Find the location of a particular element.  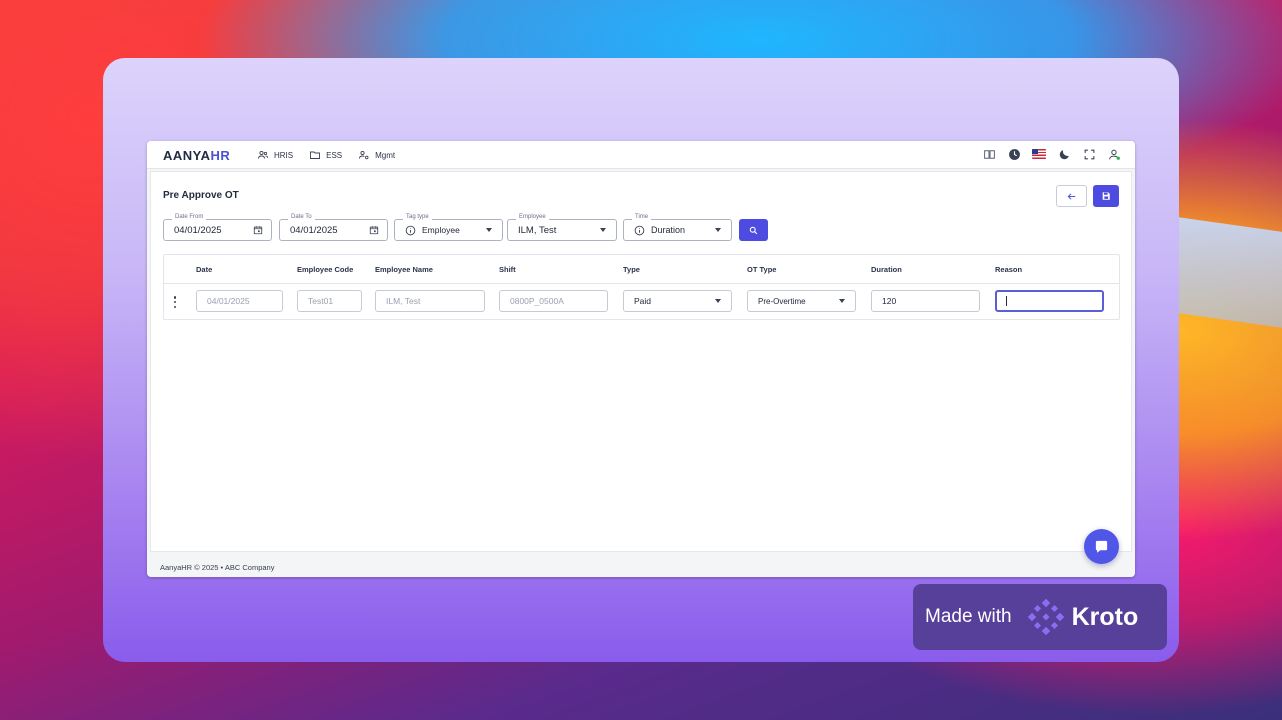

col-employee-name: Employee Name is located at coordinates (404, 269).